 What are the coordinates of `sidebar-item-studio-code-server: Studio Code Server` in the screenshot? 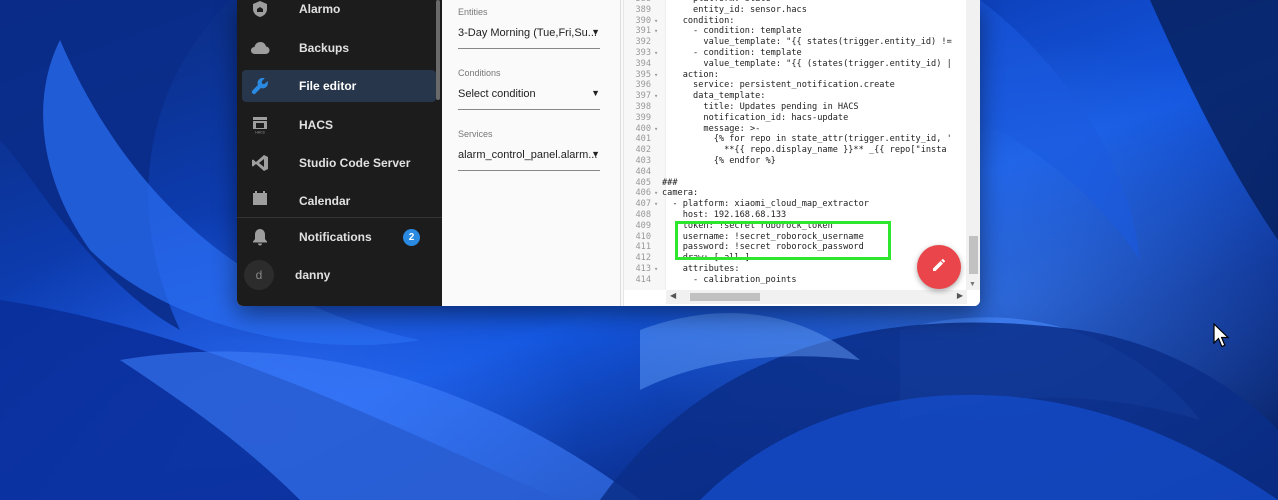 It's located at (339, 163).